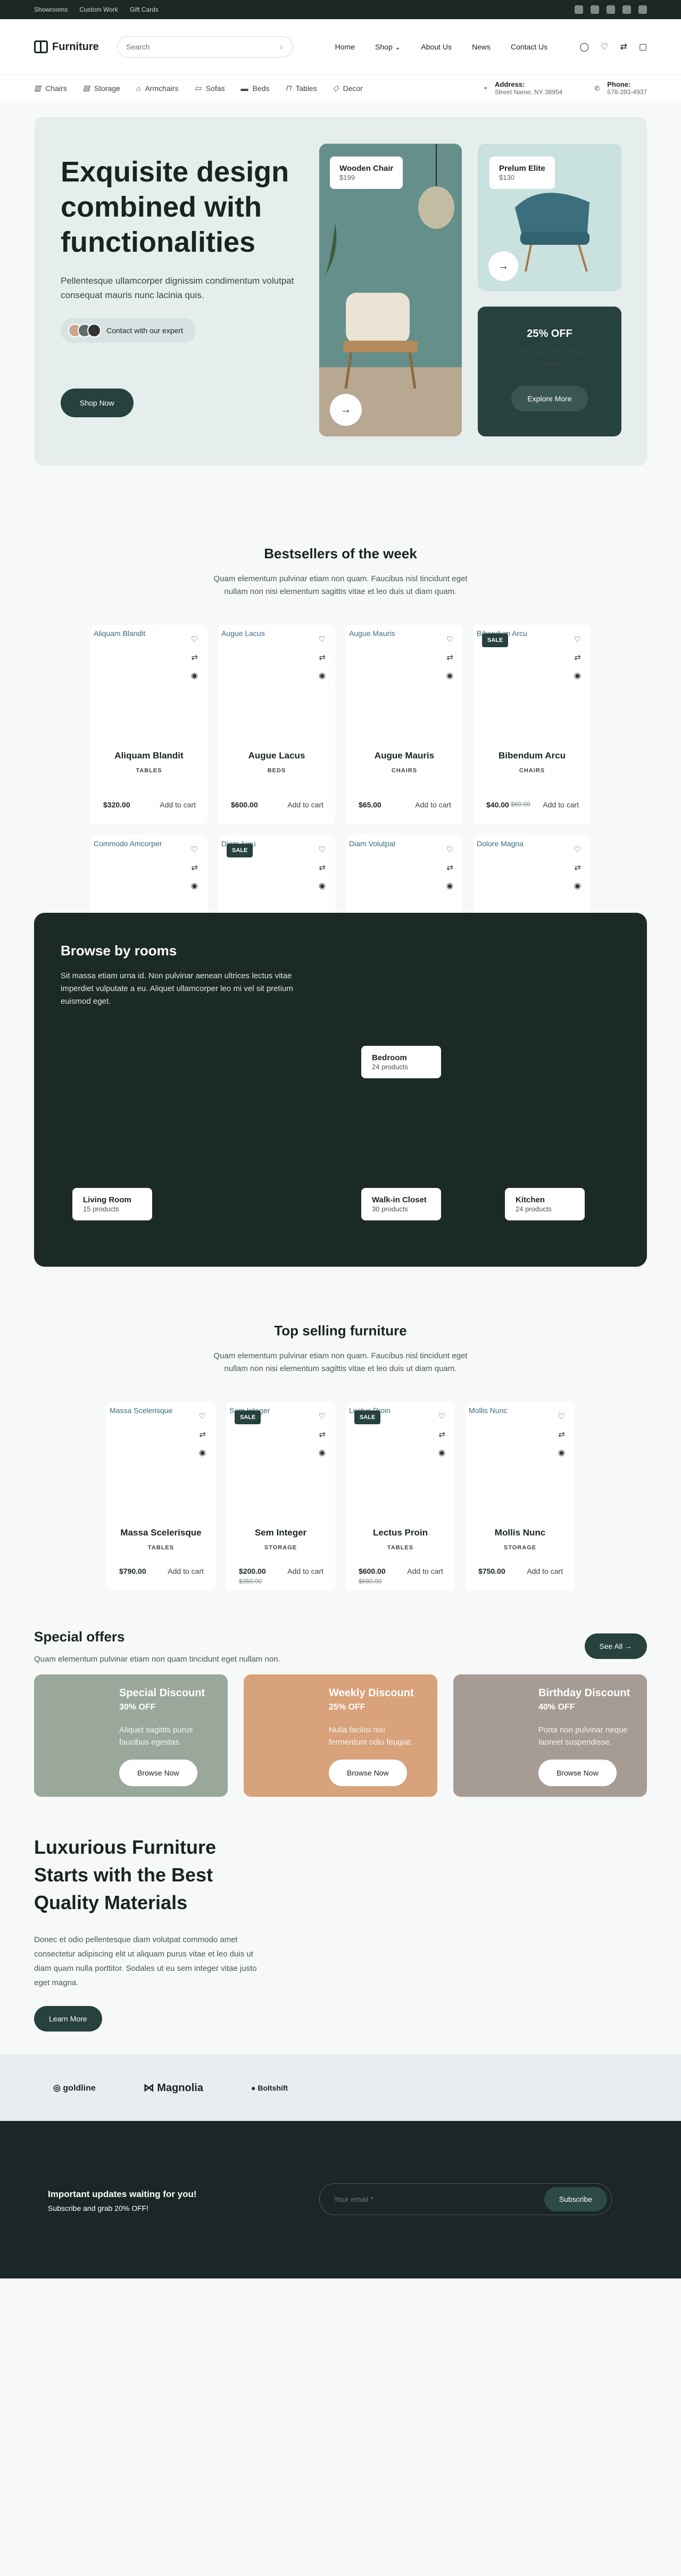 This screenshot has width=681, height=2576. I want to click on subscribe-button: Subscribe, so click(575, 2199).